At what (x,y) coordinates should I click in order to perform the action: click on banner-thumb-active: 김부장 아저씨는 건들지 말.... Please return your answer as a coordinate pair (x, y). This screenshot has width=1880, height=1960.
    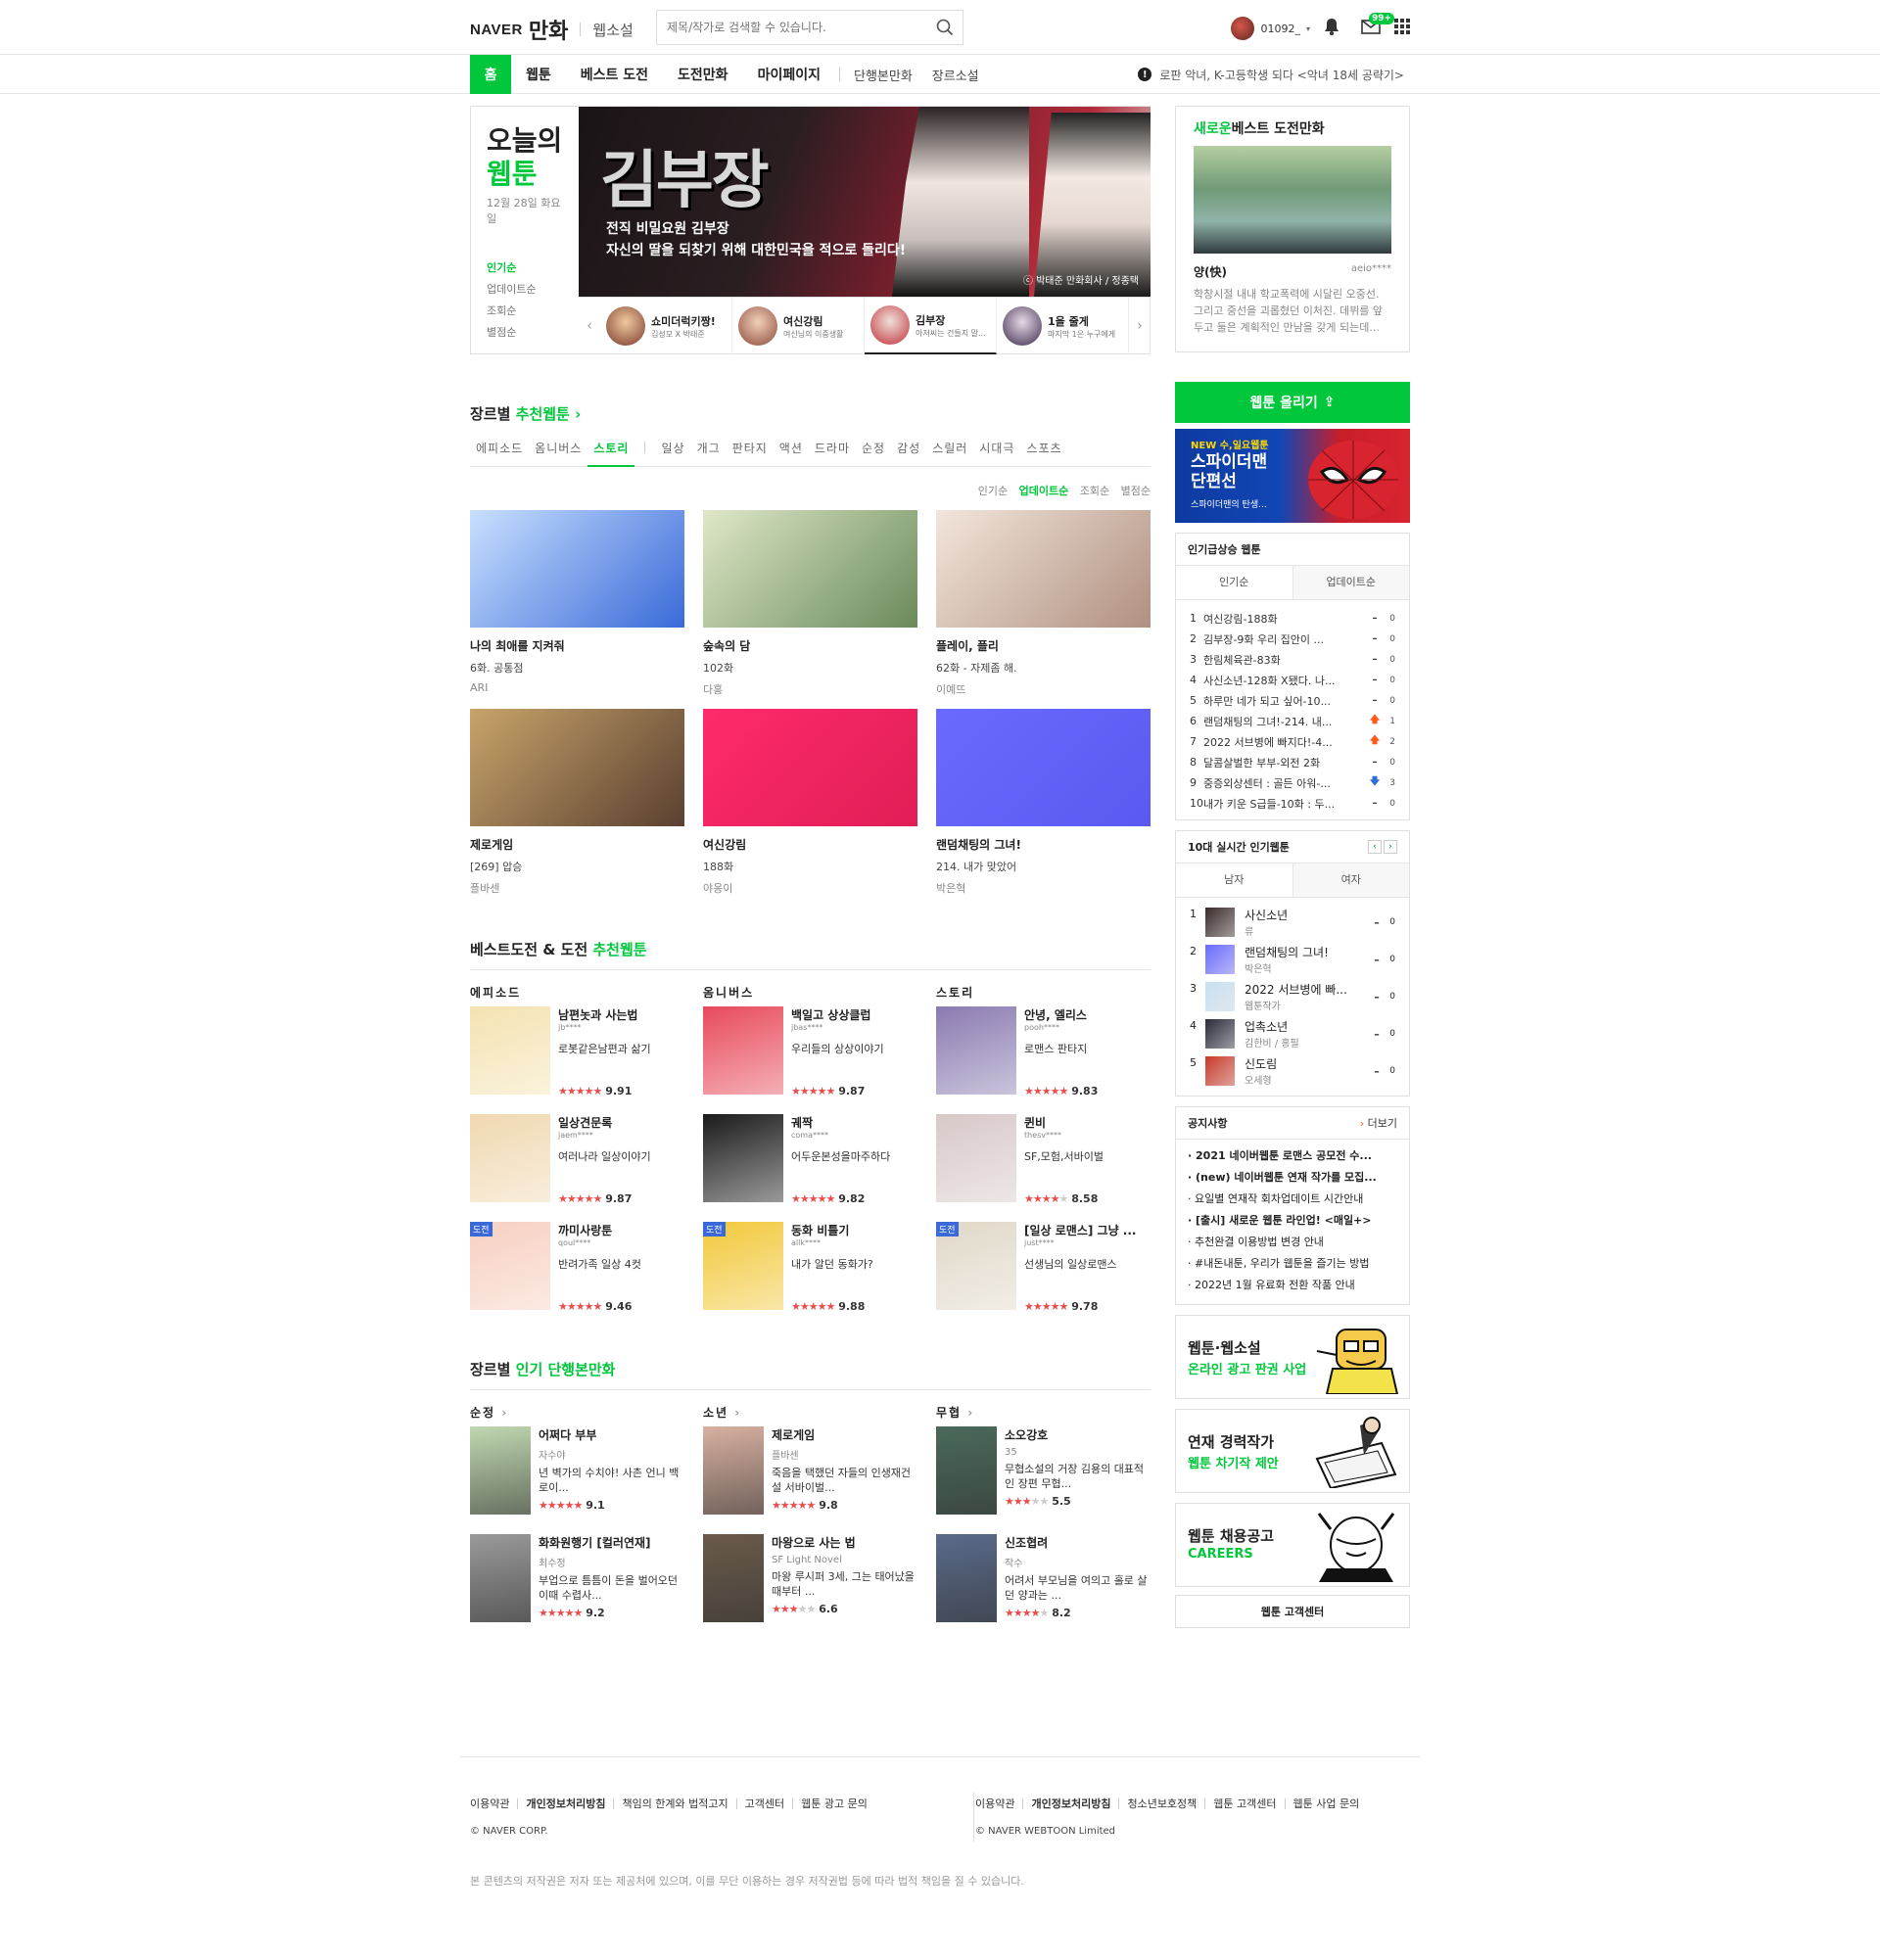
    Looking at the image, I should click on (931, 326).